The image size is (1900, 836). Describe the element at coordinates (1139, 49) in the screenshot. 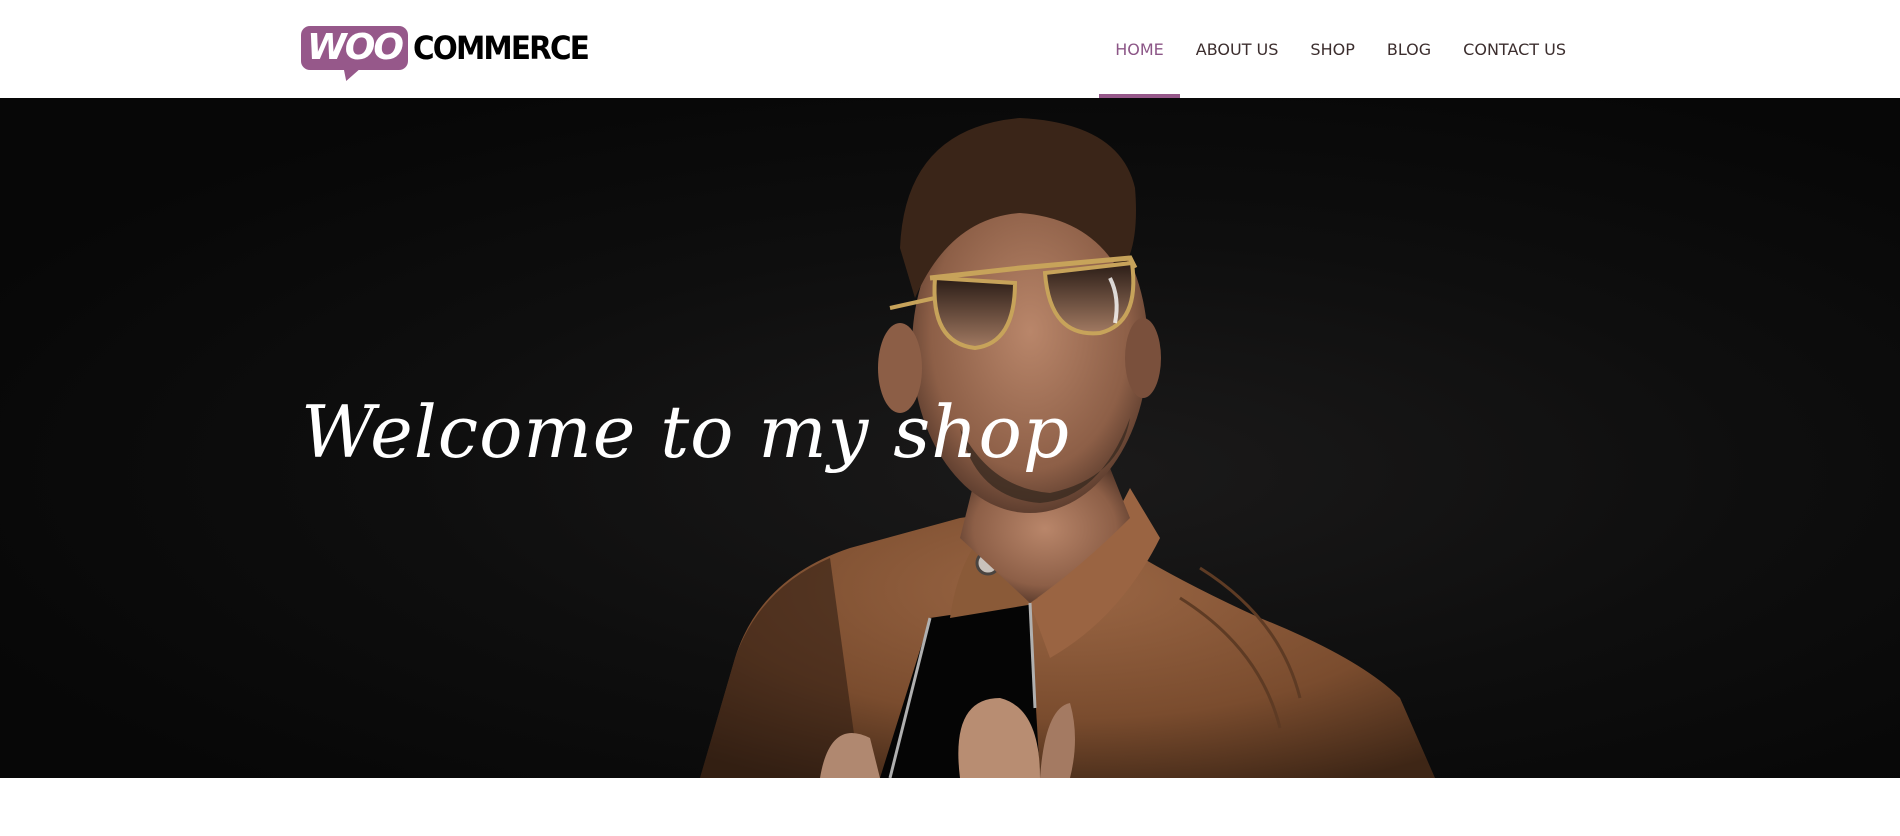

I see `nav-home: HOME` at that location.